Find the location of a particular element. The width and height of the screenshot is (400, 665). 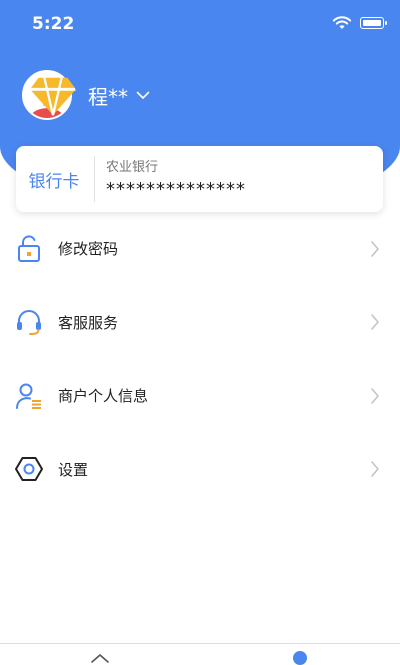

menu-label: 修改密码 is located at coordinates (88, 249).